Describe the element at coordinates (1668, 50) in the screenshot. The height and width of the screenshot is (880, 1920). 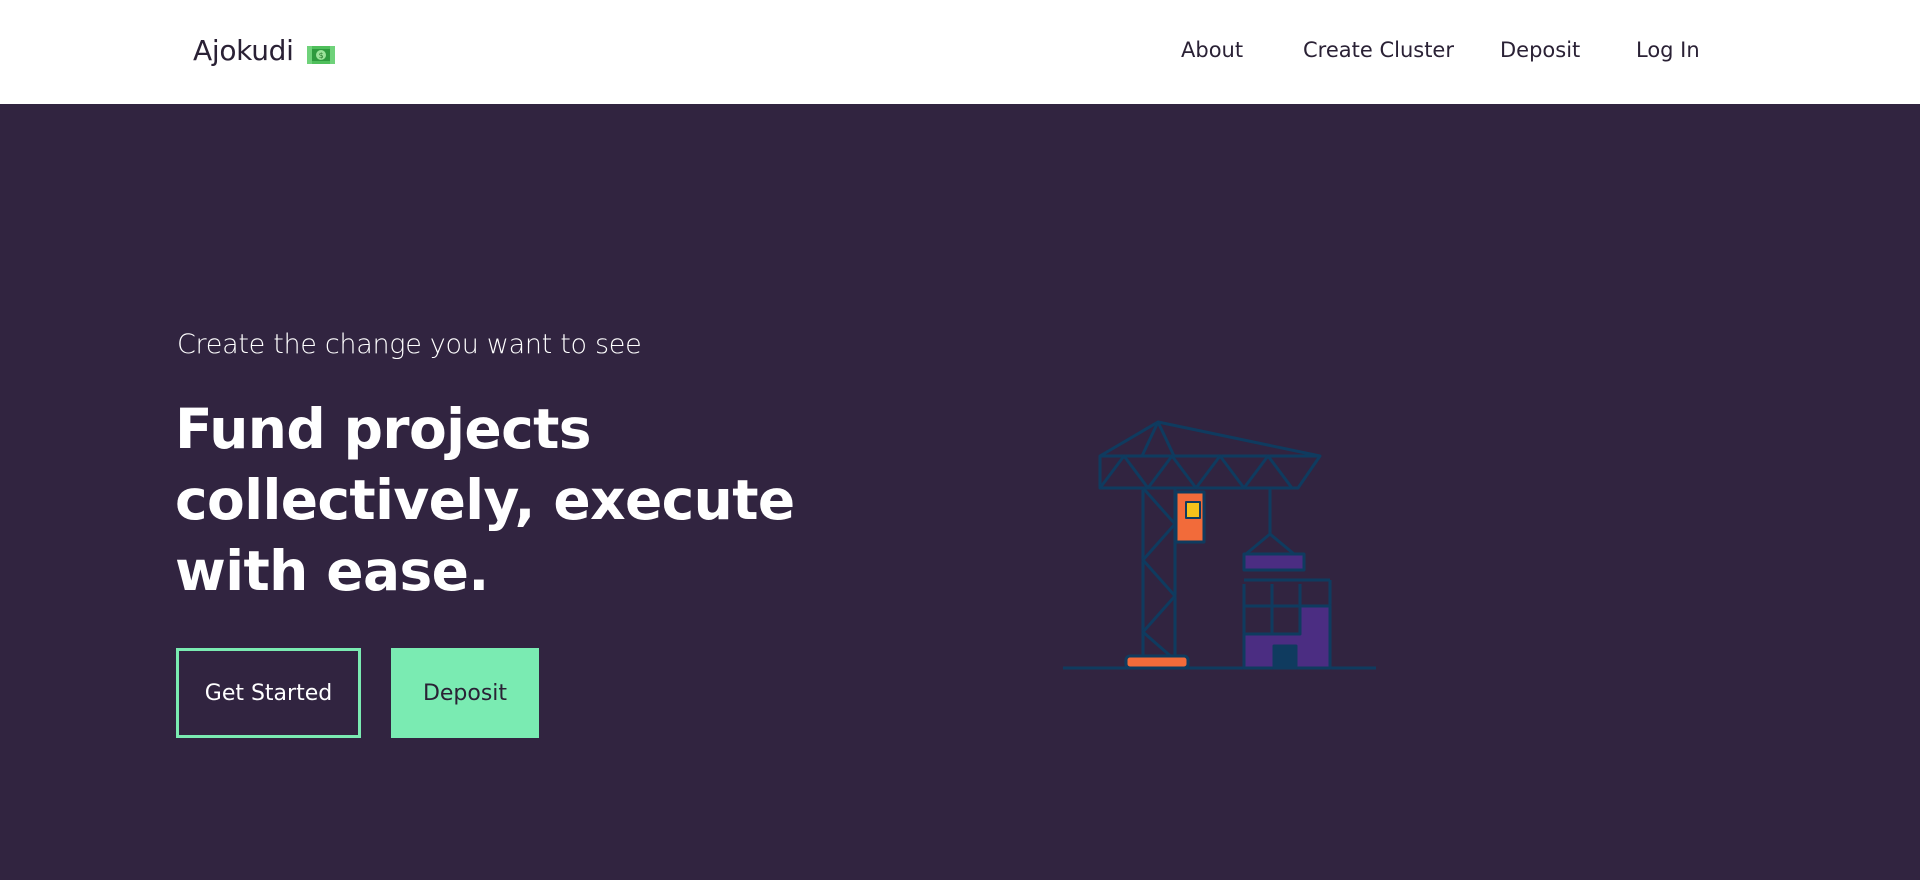
I see `nav-item-log-in: Log In` at that location.